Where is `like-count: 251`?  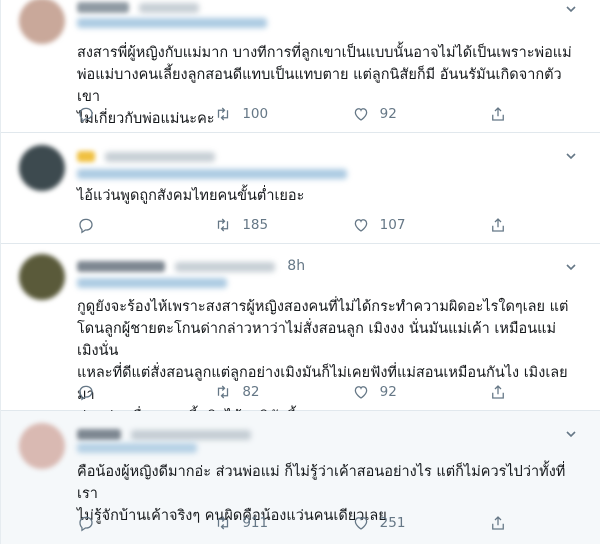 like-count: 251 is located at coordinates (392, 523).